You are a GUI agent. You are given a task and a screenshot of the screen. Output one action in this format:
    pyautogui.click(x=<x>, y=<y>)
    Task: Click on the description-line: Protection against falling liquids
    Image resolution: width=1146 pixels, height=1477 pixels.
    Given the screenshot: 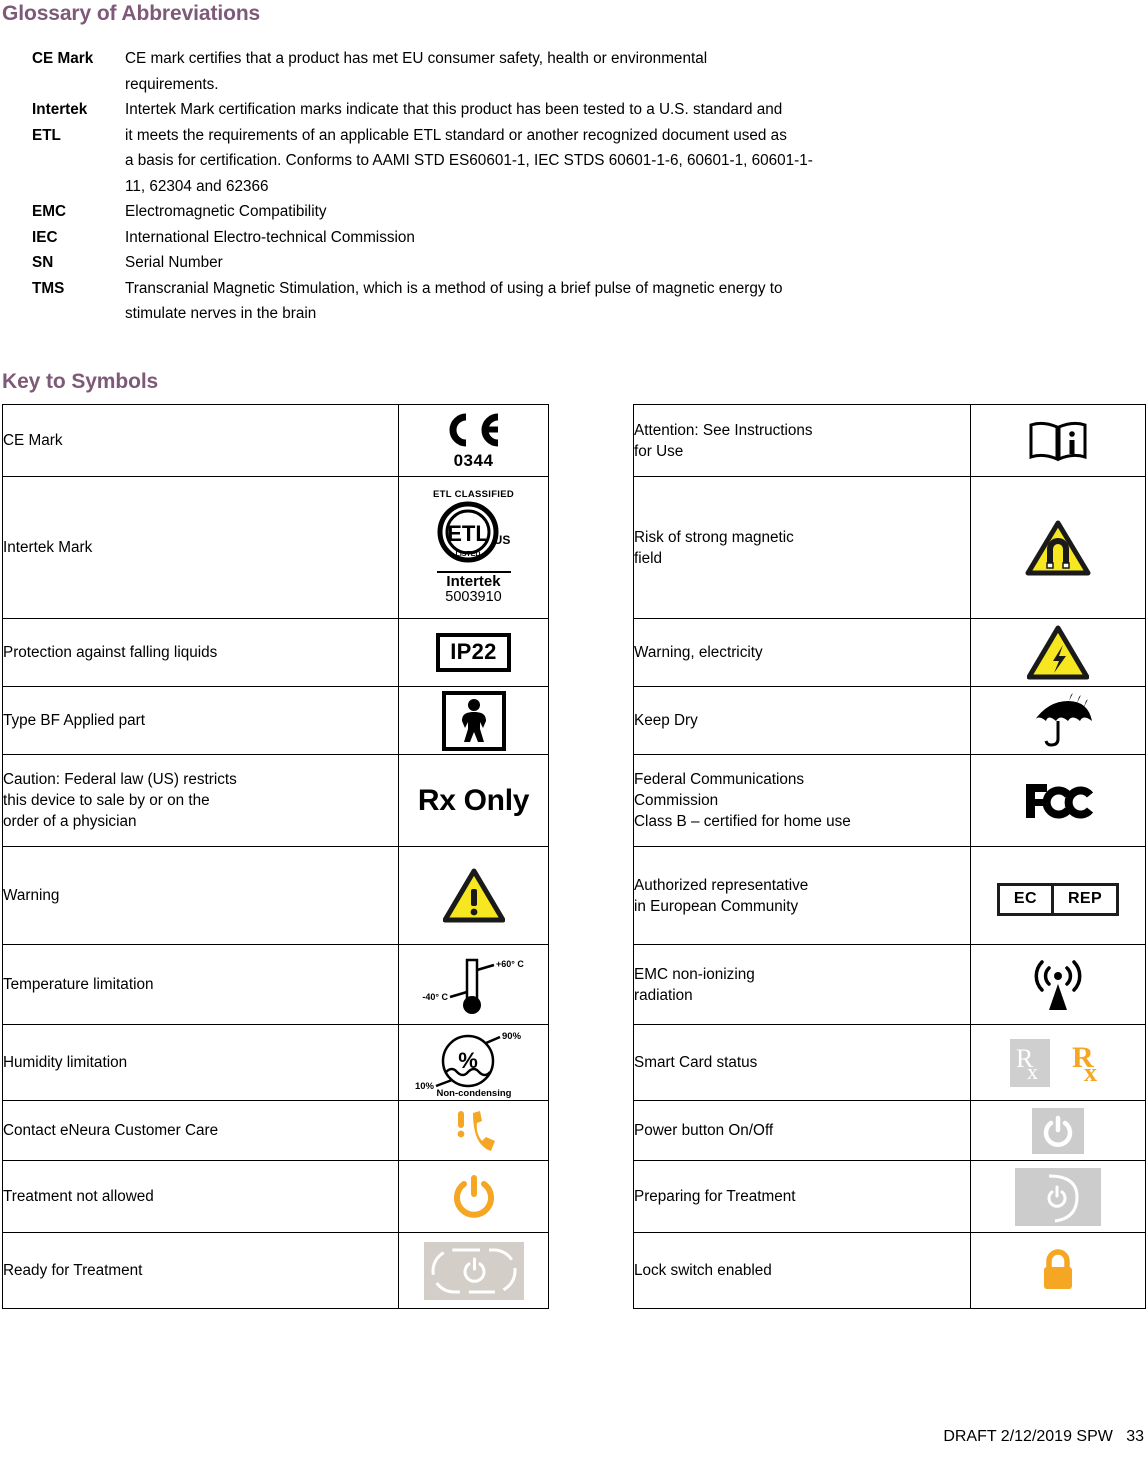 What is the action you would take?
    pyautogui.click(x=110, y=652)
    